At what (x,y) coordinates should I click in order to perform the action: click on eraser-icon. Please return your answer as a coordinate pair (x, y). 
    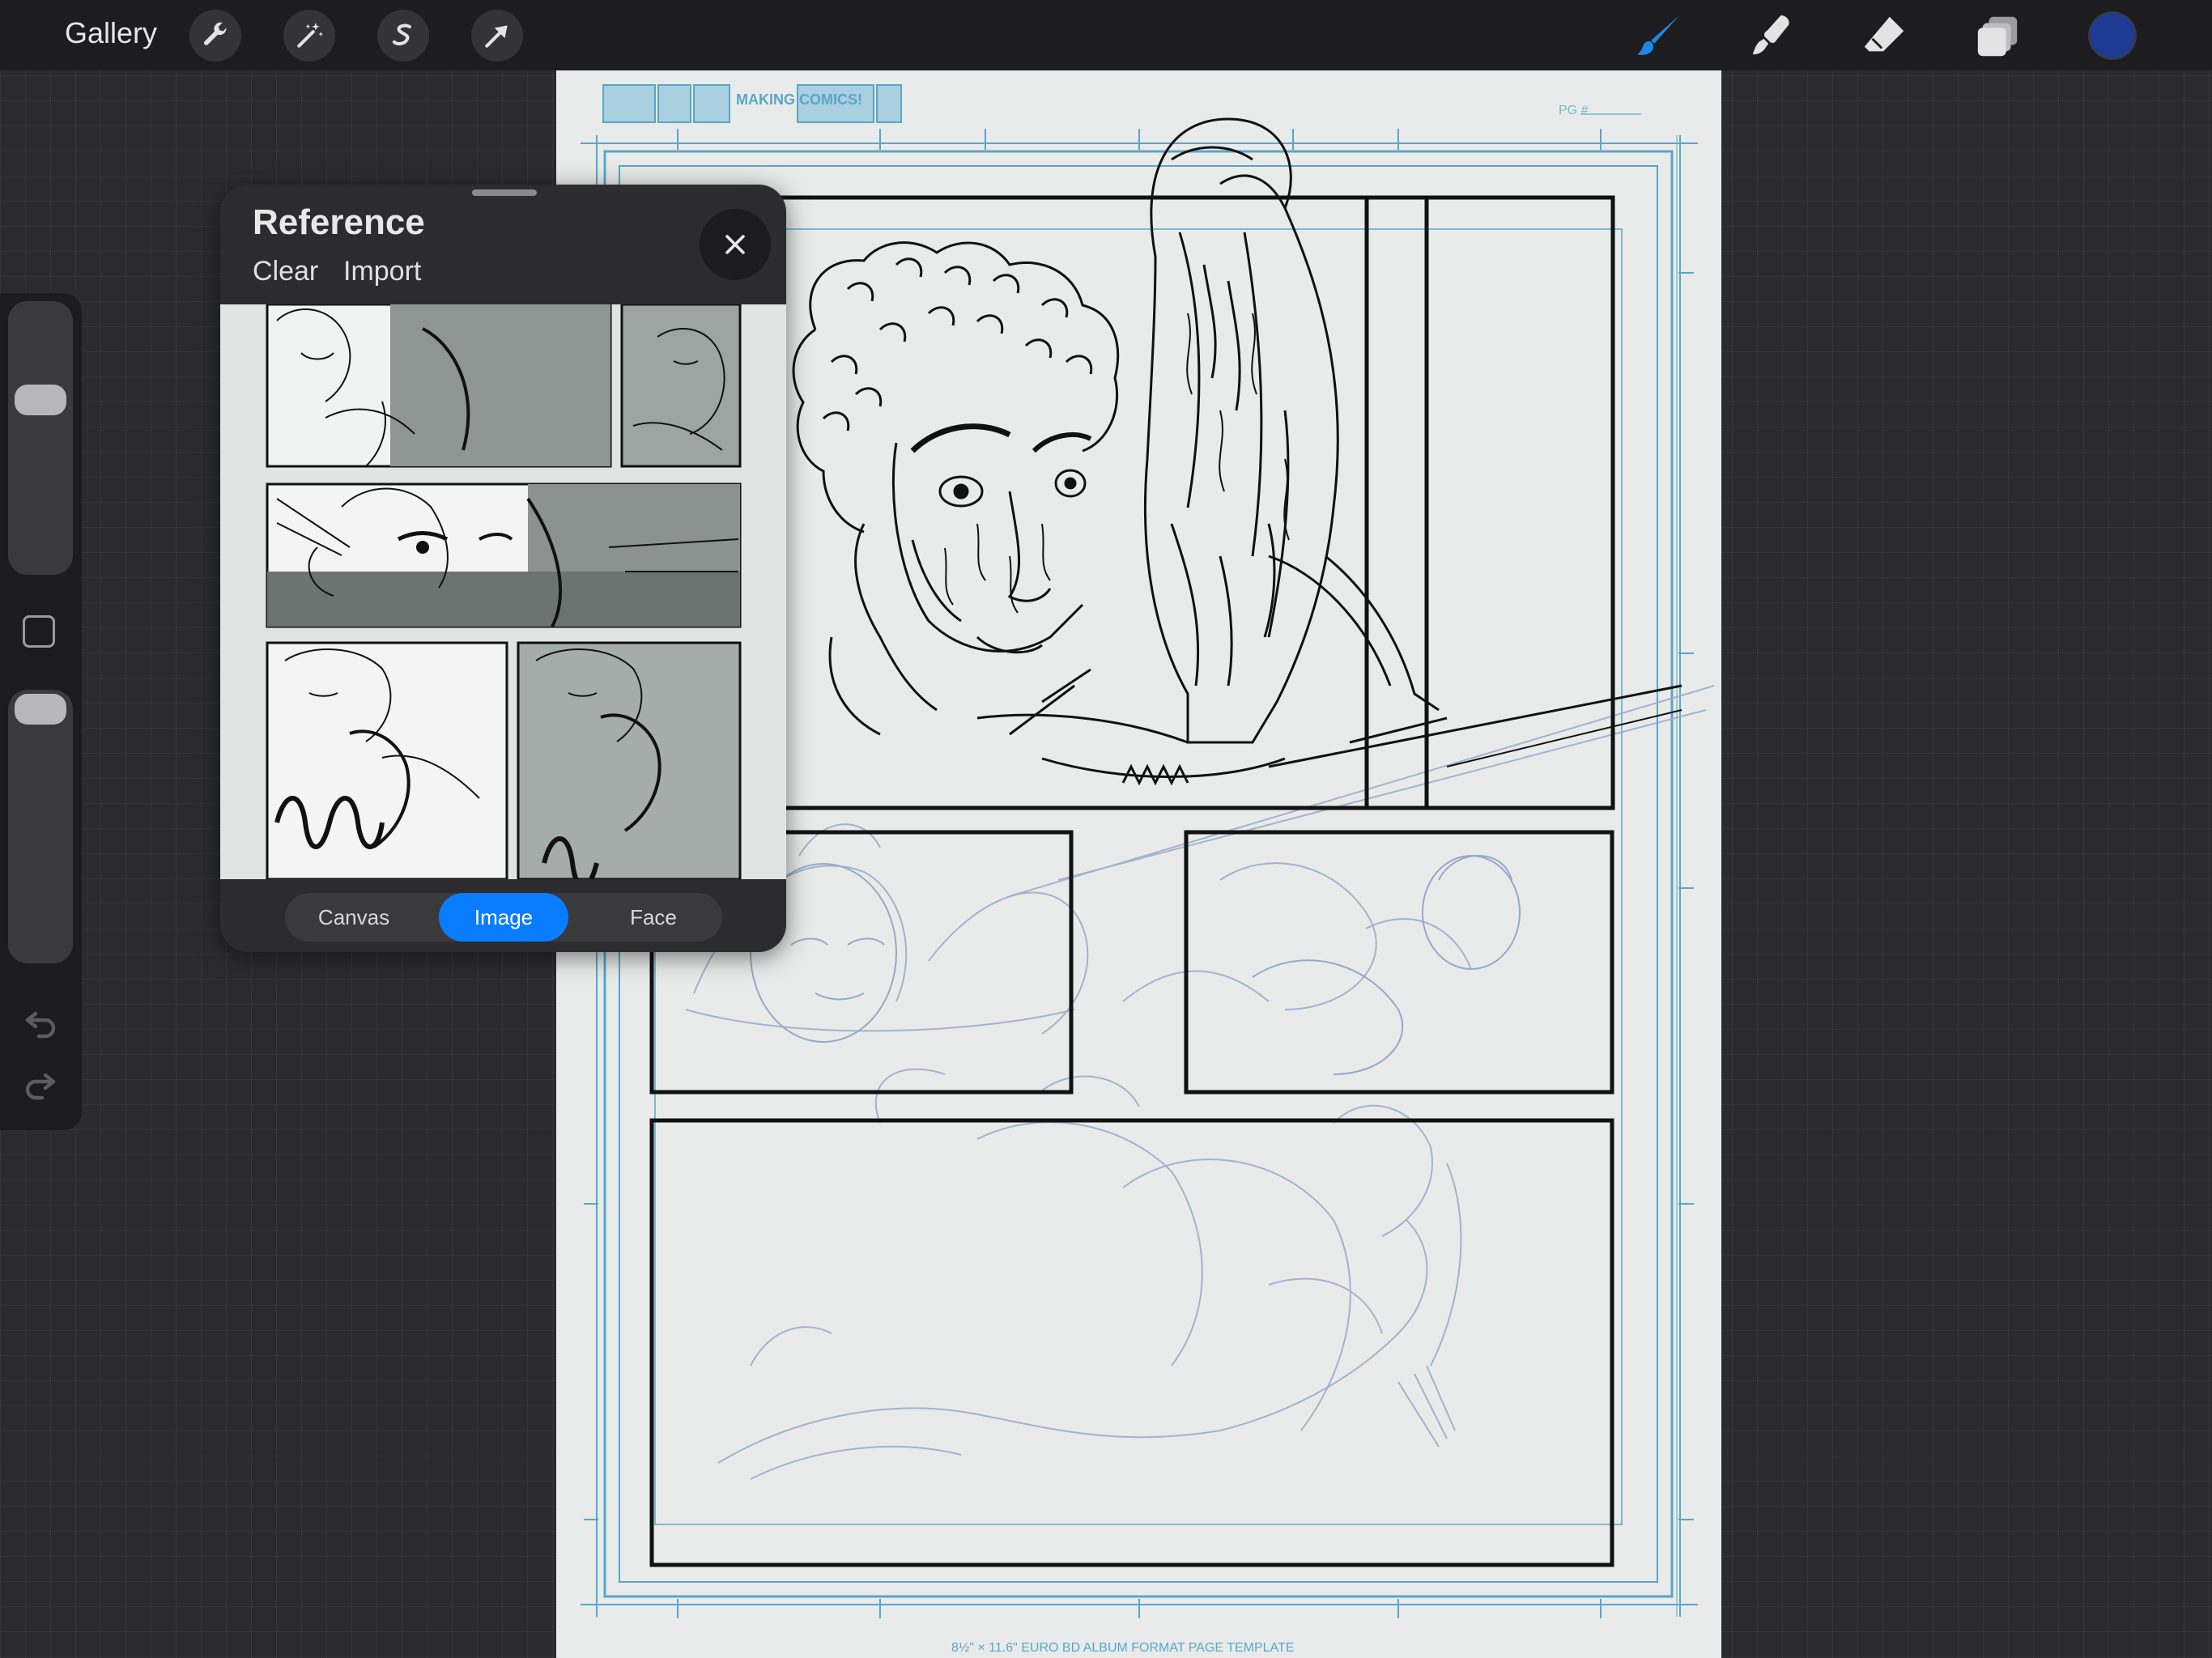
    Looking at the image, I should click on (1884, 34).